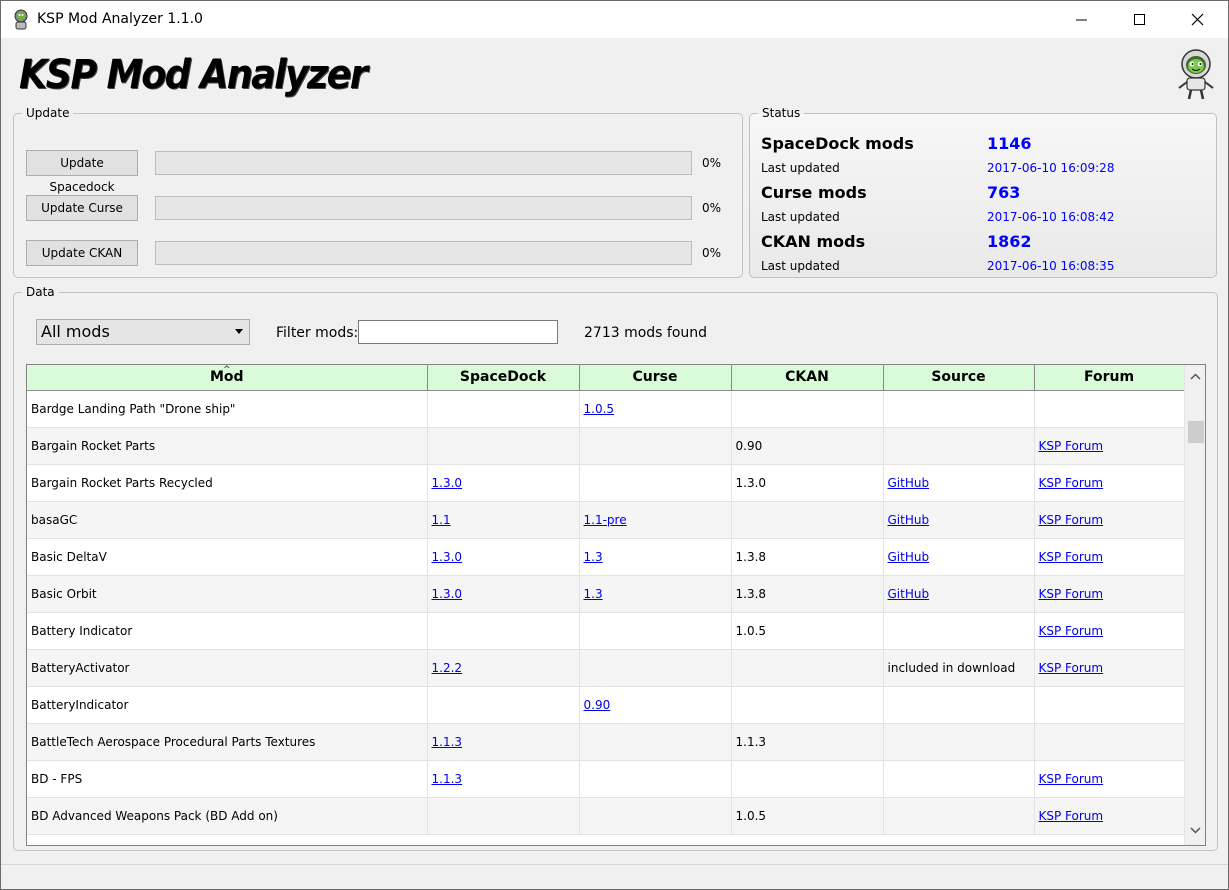  Describe the element at coordinates (712, 253) in the screenshot. I see `ckan-progress-percent: 0%` at that location.